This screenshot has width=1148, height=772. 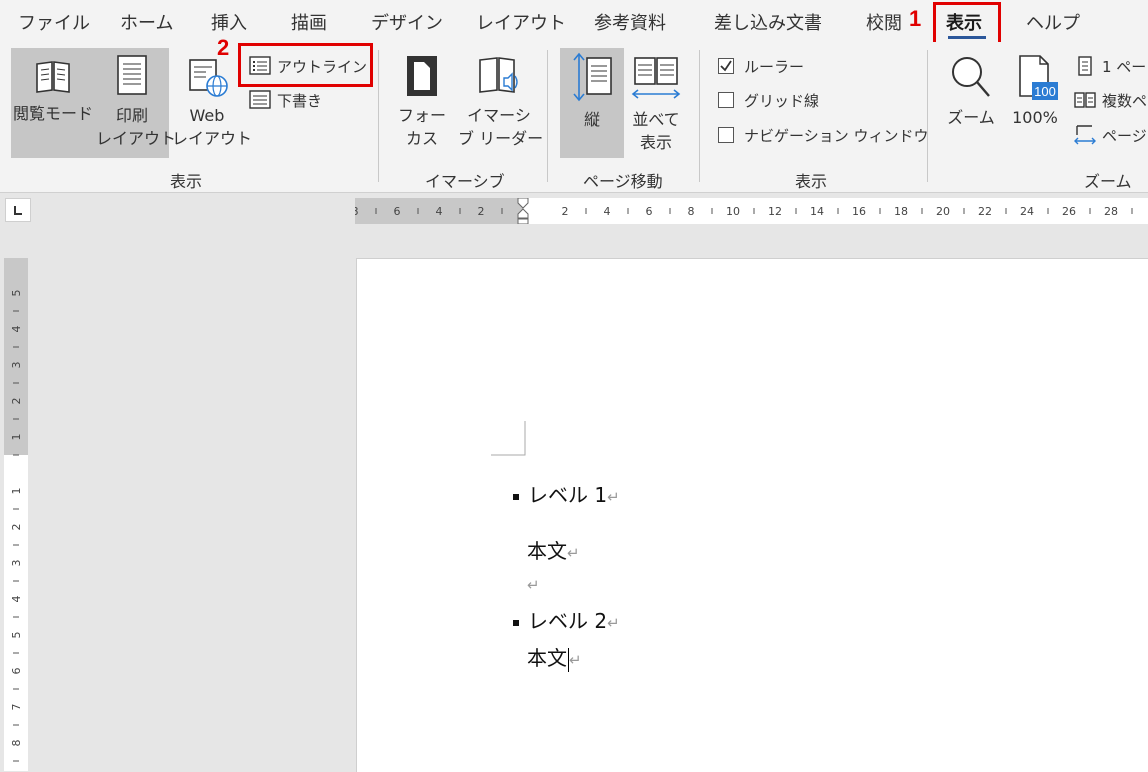 What do you see at coordinates (733, 211) in the screenshot?
I see `ruler-tick-label: 10` at bounding box center [733, 211].